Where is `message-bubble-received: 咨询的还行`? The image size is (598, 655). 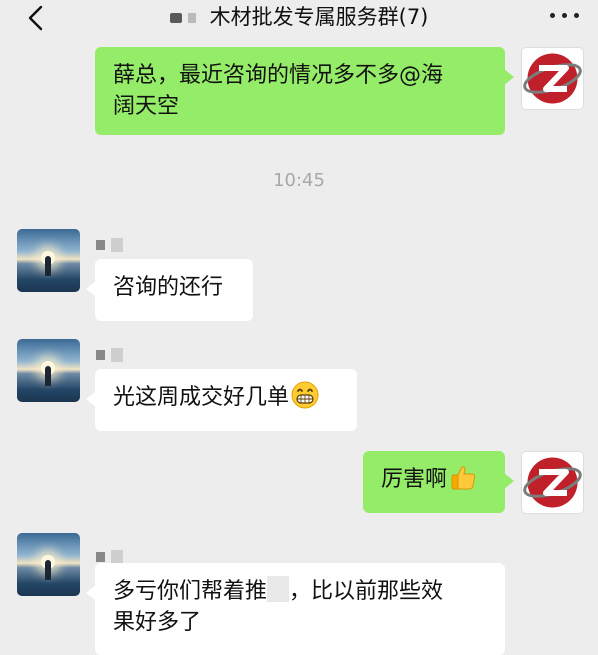
message-bubble-received: 咨询的还行 is located at coordinates (169, 290).